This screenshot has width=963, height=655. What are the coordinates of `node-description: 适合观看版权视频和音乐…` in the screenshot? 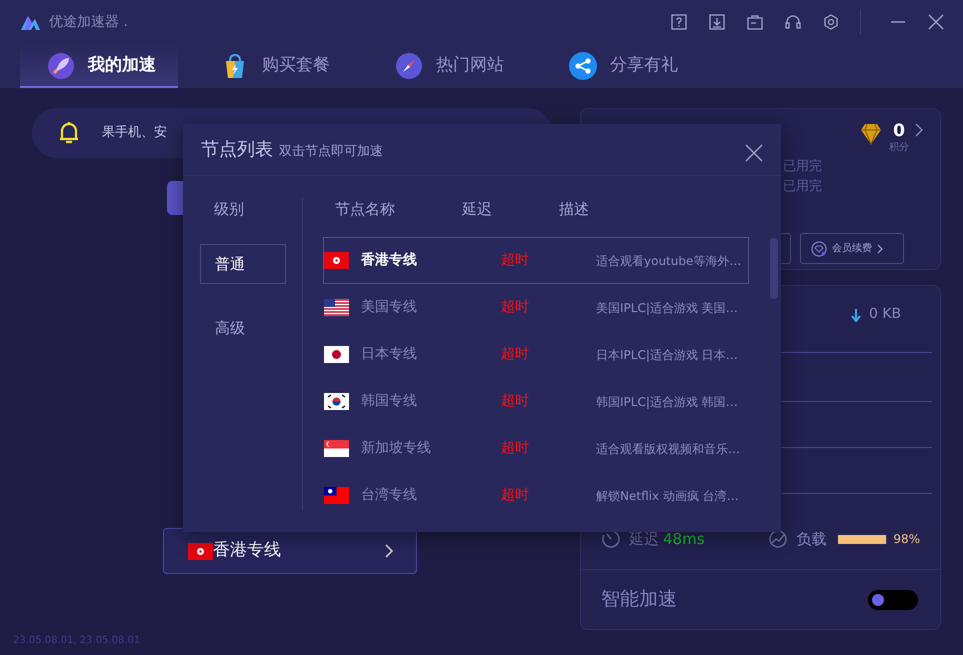 It's located at (668, 449).